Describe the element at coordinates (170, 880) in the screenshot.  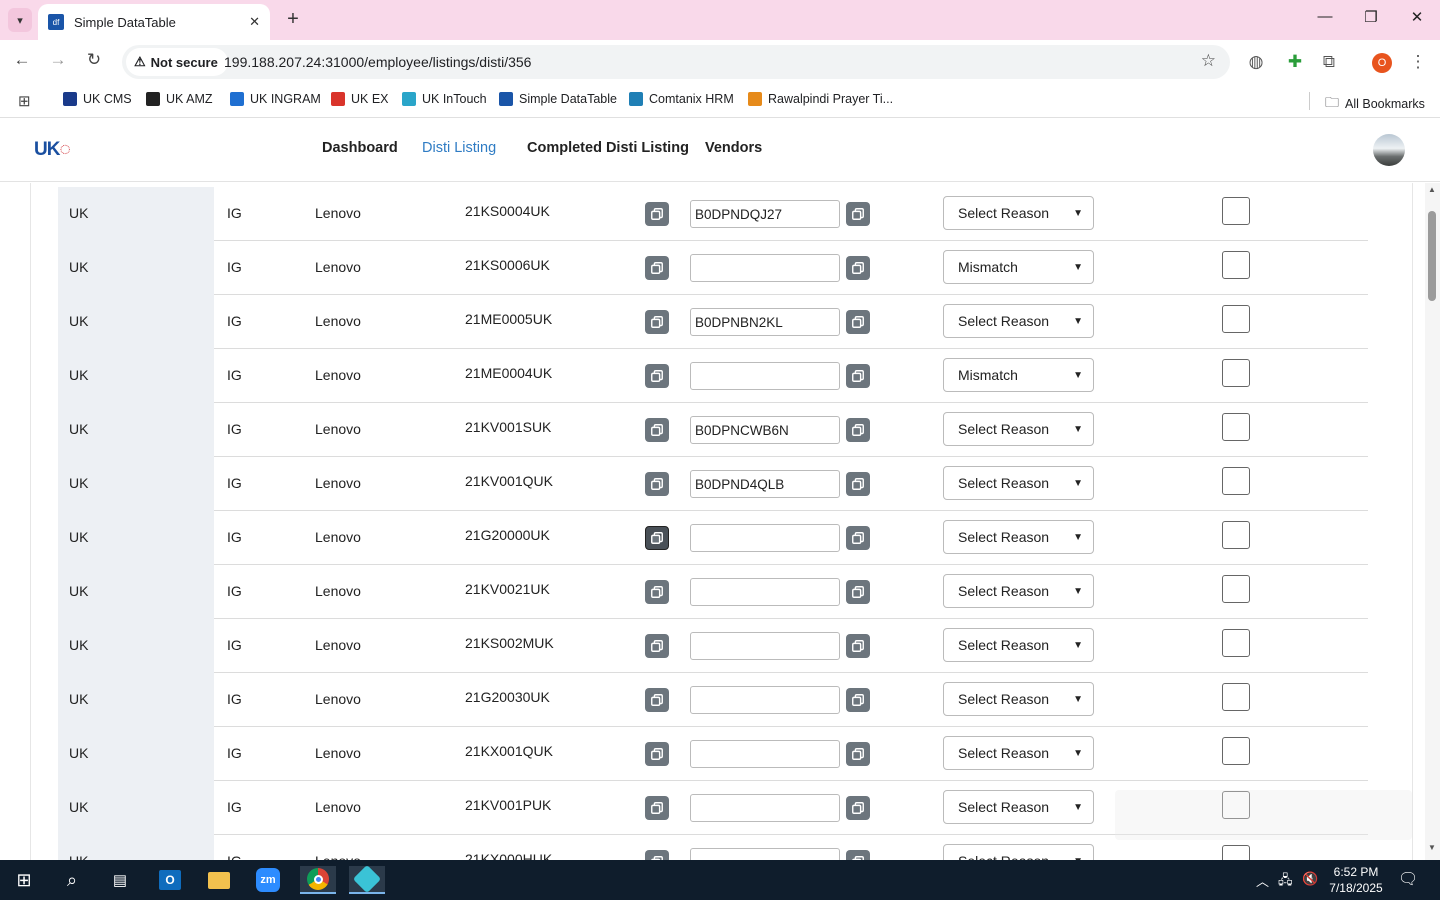
I see `outlook-icon: O` at that location.